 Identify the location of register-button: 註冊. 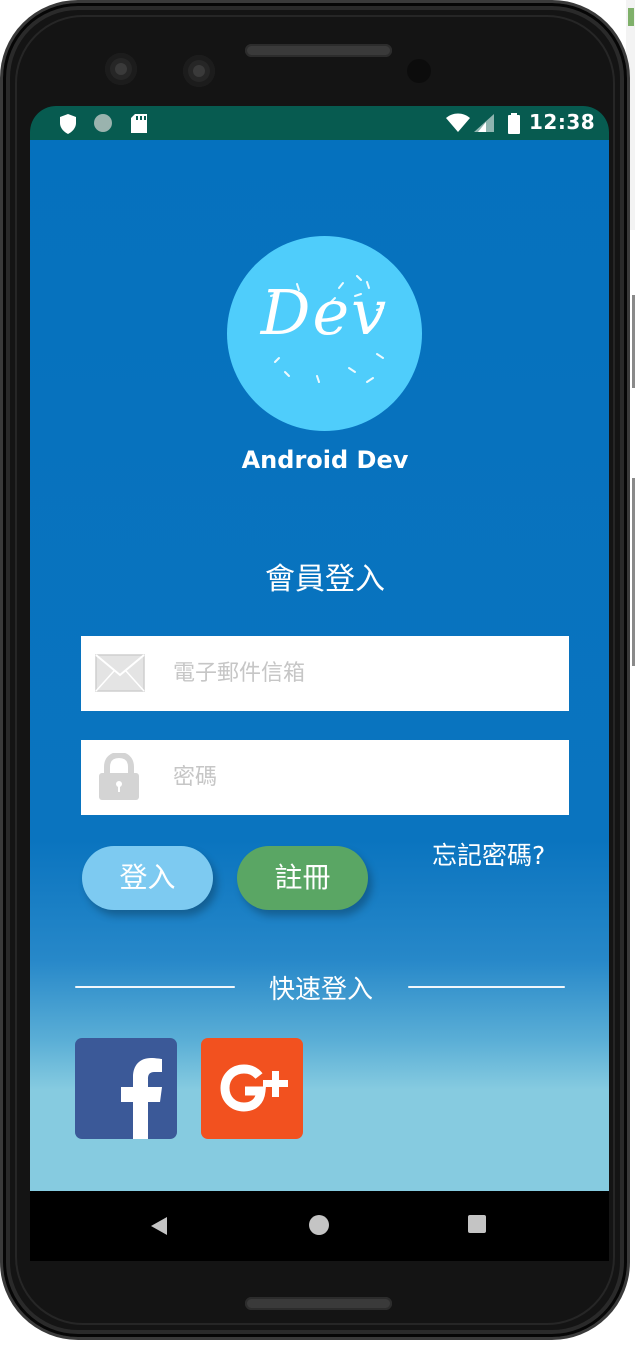
(302, 878).